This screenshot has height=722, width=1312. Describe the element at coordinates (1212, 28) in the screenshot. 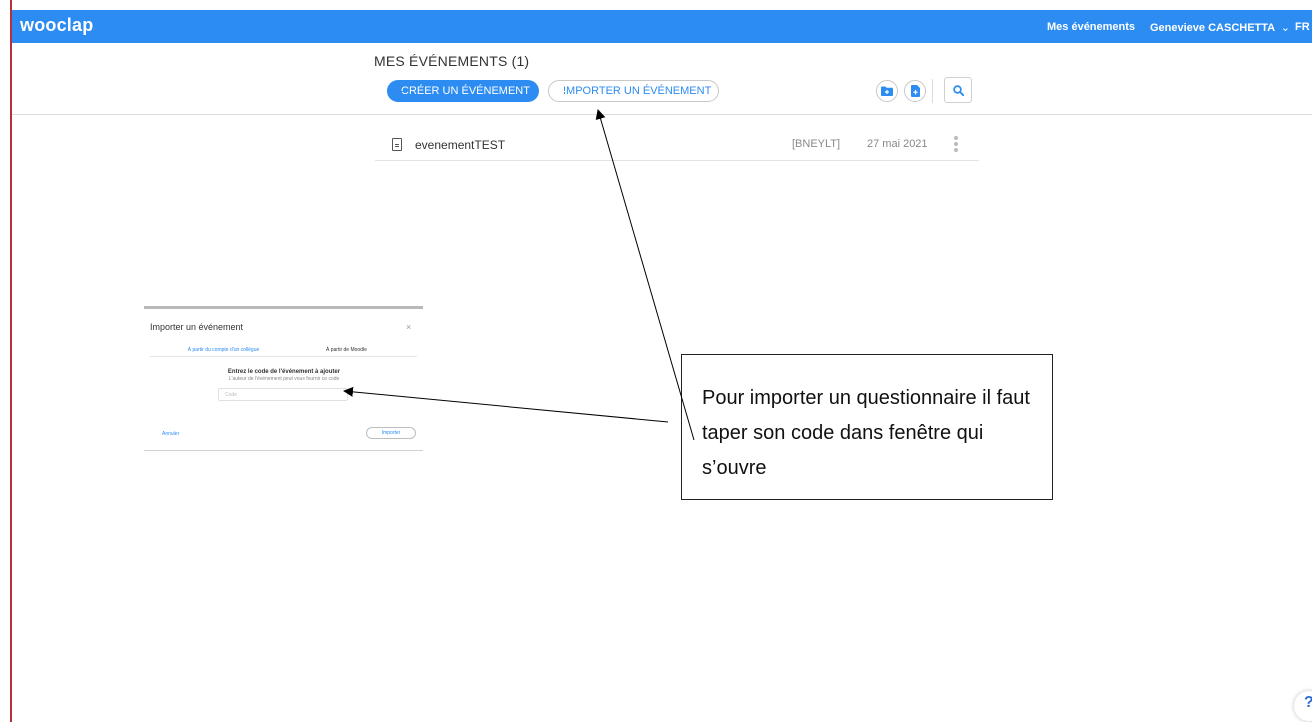

I see `user-name: Genevieve CASCHETTA` at that location.